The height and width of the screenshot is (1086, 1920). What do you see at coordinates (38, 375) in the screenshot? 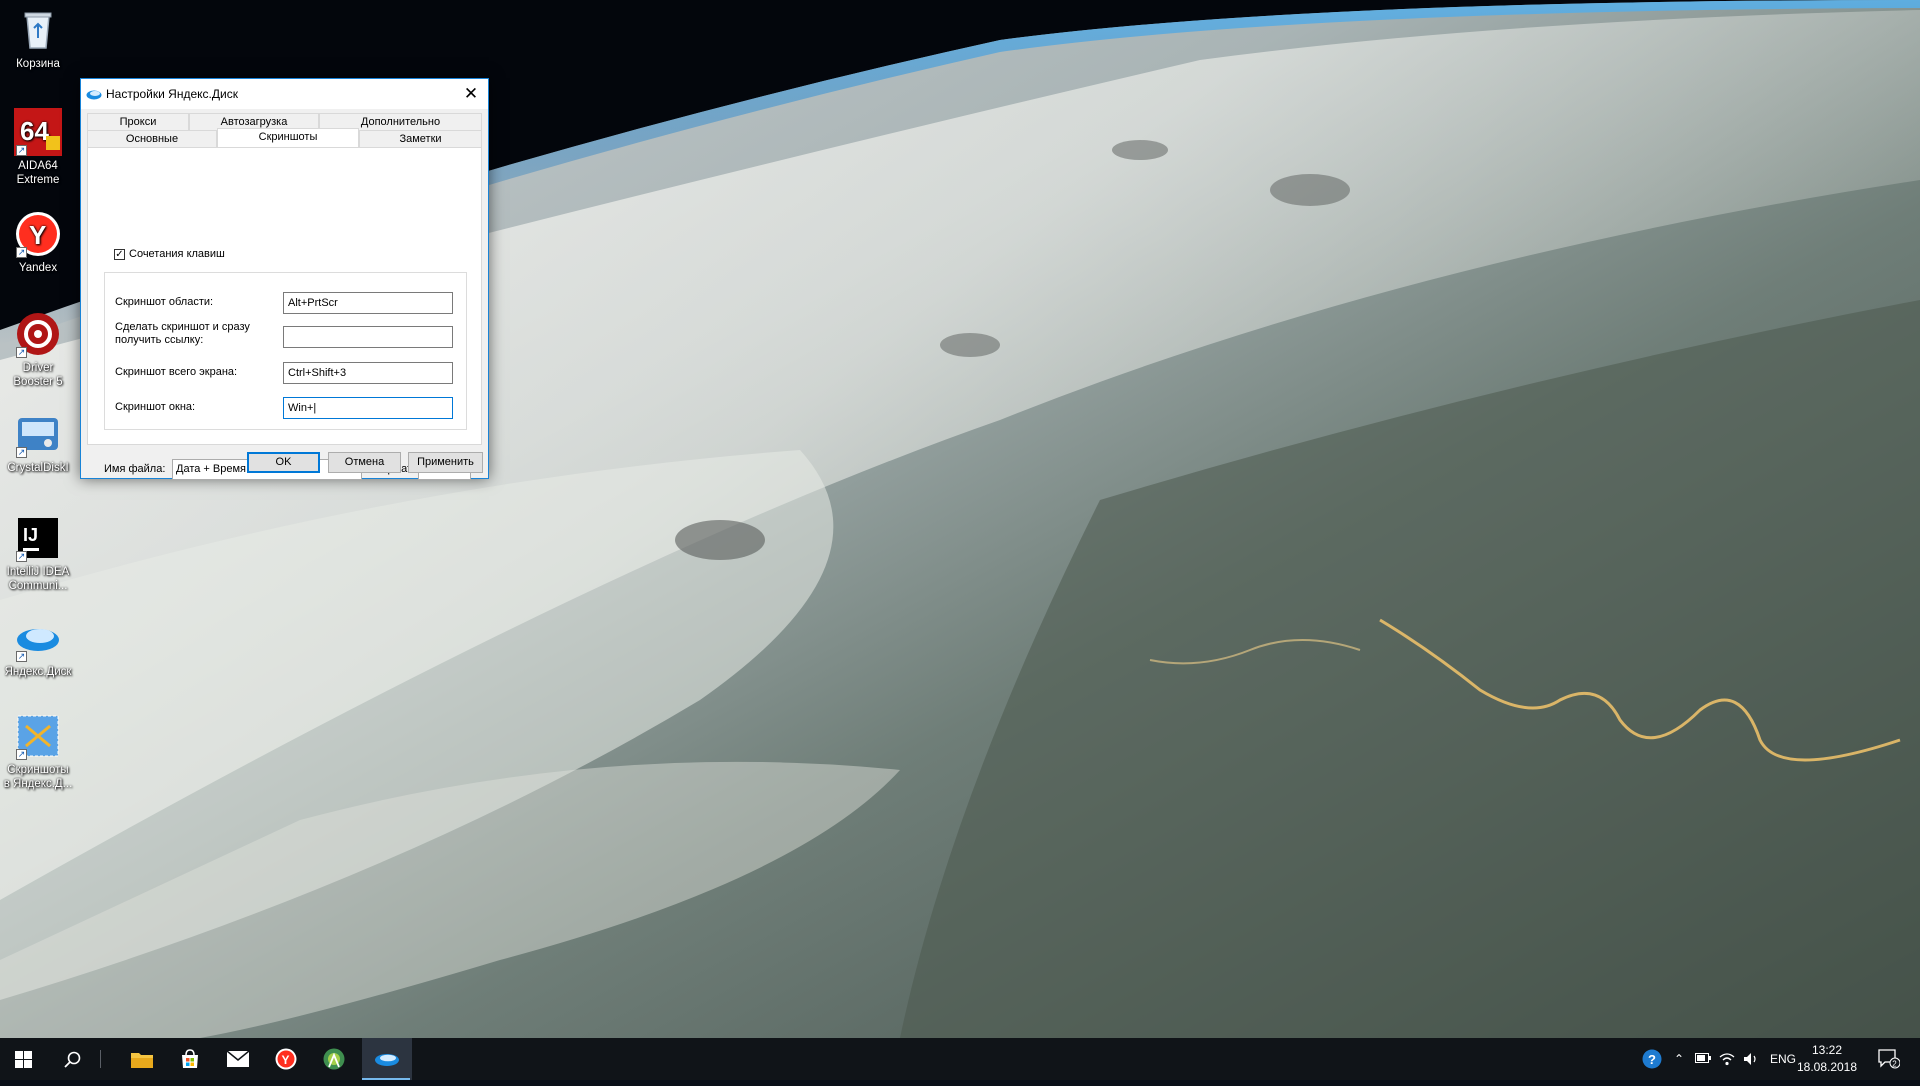
I see `desktop-icon-label: Driver Booster 5` at bounding box center [38, 375].